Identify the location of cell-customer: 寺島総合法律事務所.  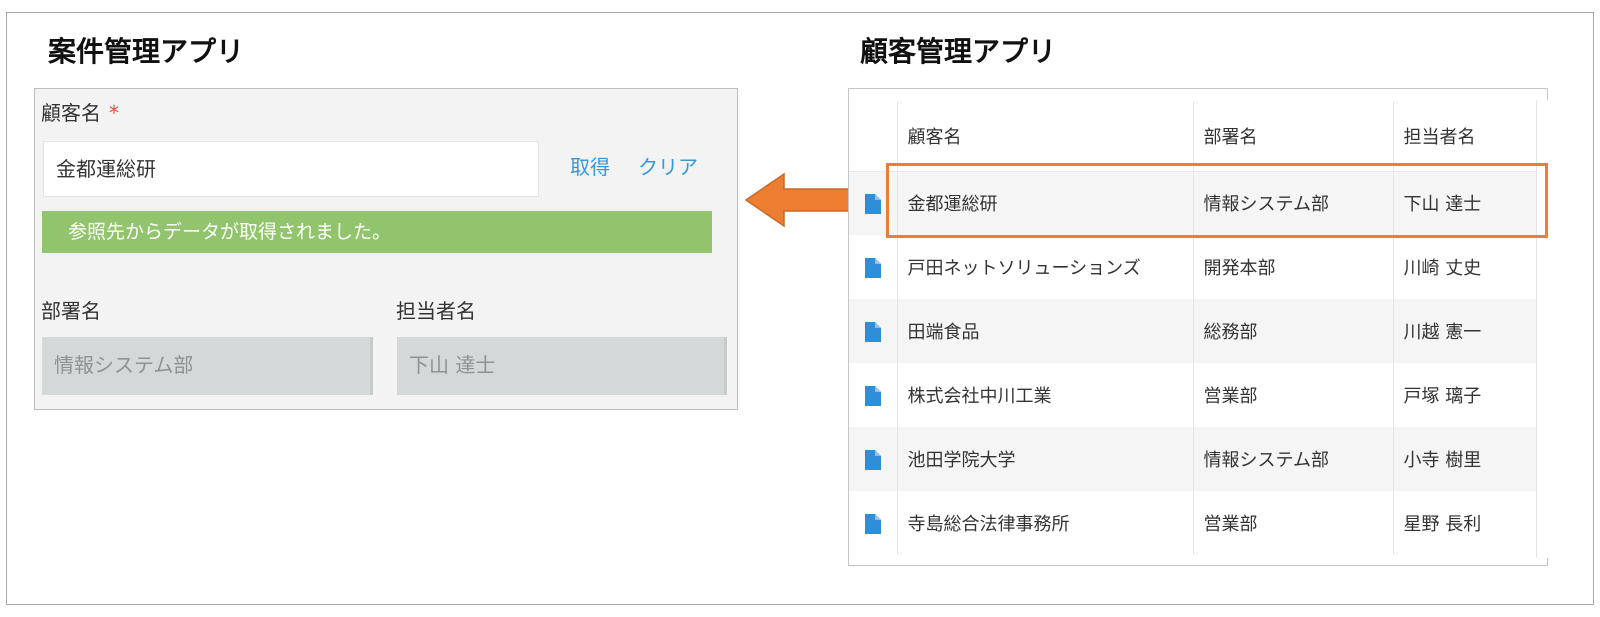
(1044, 523).